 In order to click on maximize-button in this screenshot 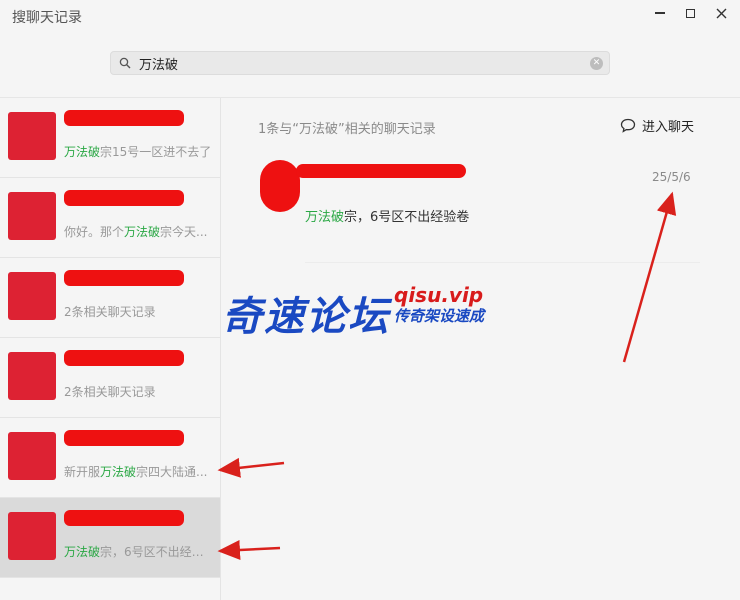, I will do `click(690, 13)`.